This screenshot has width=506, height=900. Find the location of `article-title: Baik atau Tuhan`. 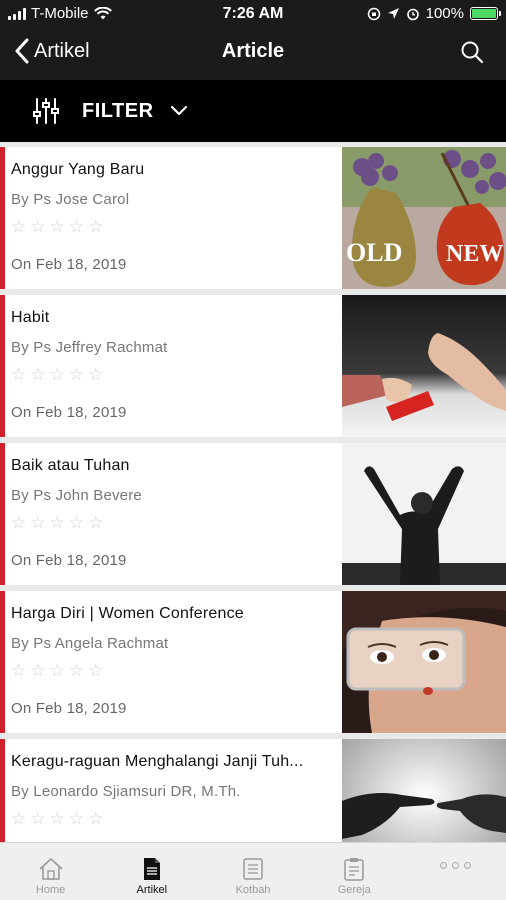

article-title: Baik atau Tuhan is located at coordinates (70, 465).